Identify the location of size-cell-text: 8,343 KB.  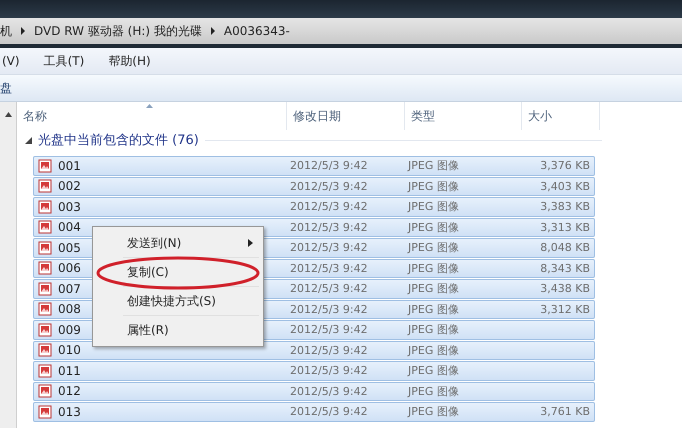
(564, 268).